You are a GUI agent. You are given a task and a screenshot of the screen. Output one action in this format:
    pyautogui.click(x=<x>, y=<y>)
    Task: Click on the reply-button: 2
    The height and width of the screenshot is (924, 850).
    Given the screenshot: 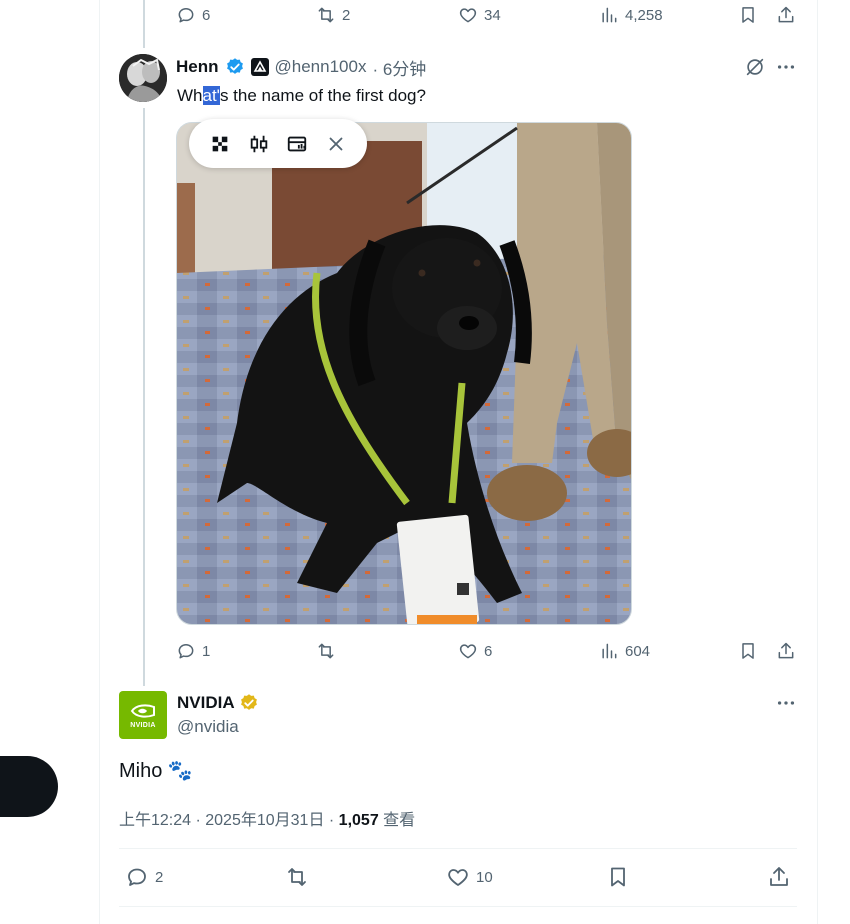 What is the action you would take?
    pyautogui.click(x=144, y=877)
    